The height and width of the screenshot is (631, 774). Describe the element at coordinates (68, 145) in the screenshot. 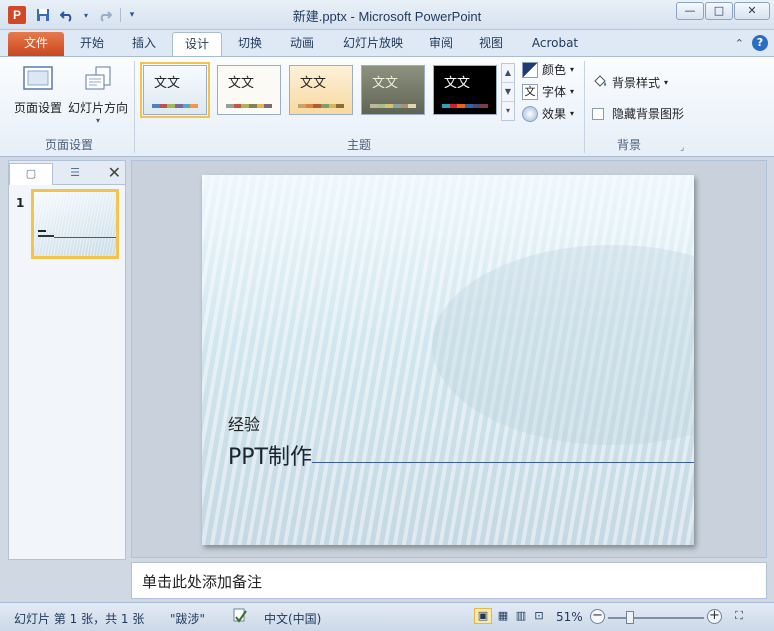

I see `page-setup-group-label: 页面设置` at that location.